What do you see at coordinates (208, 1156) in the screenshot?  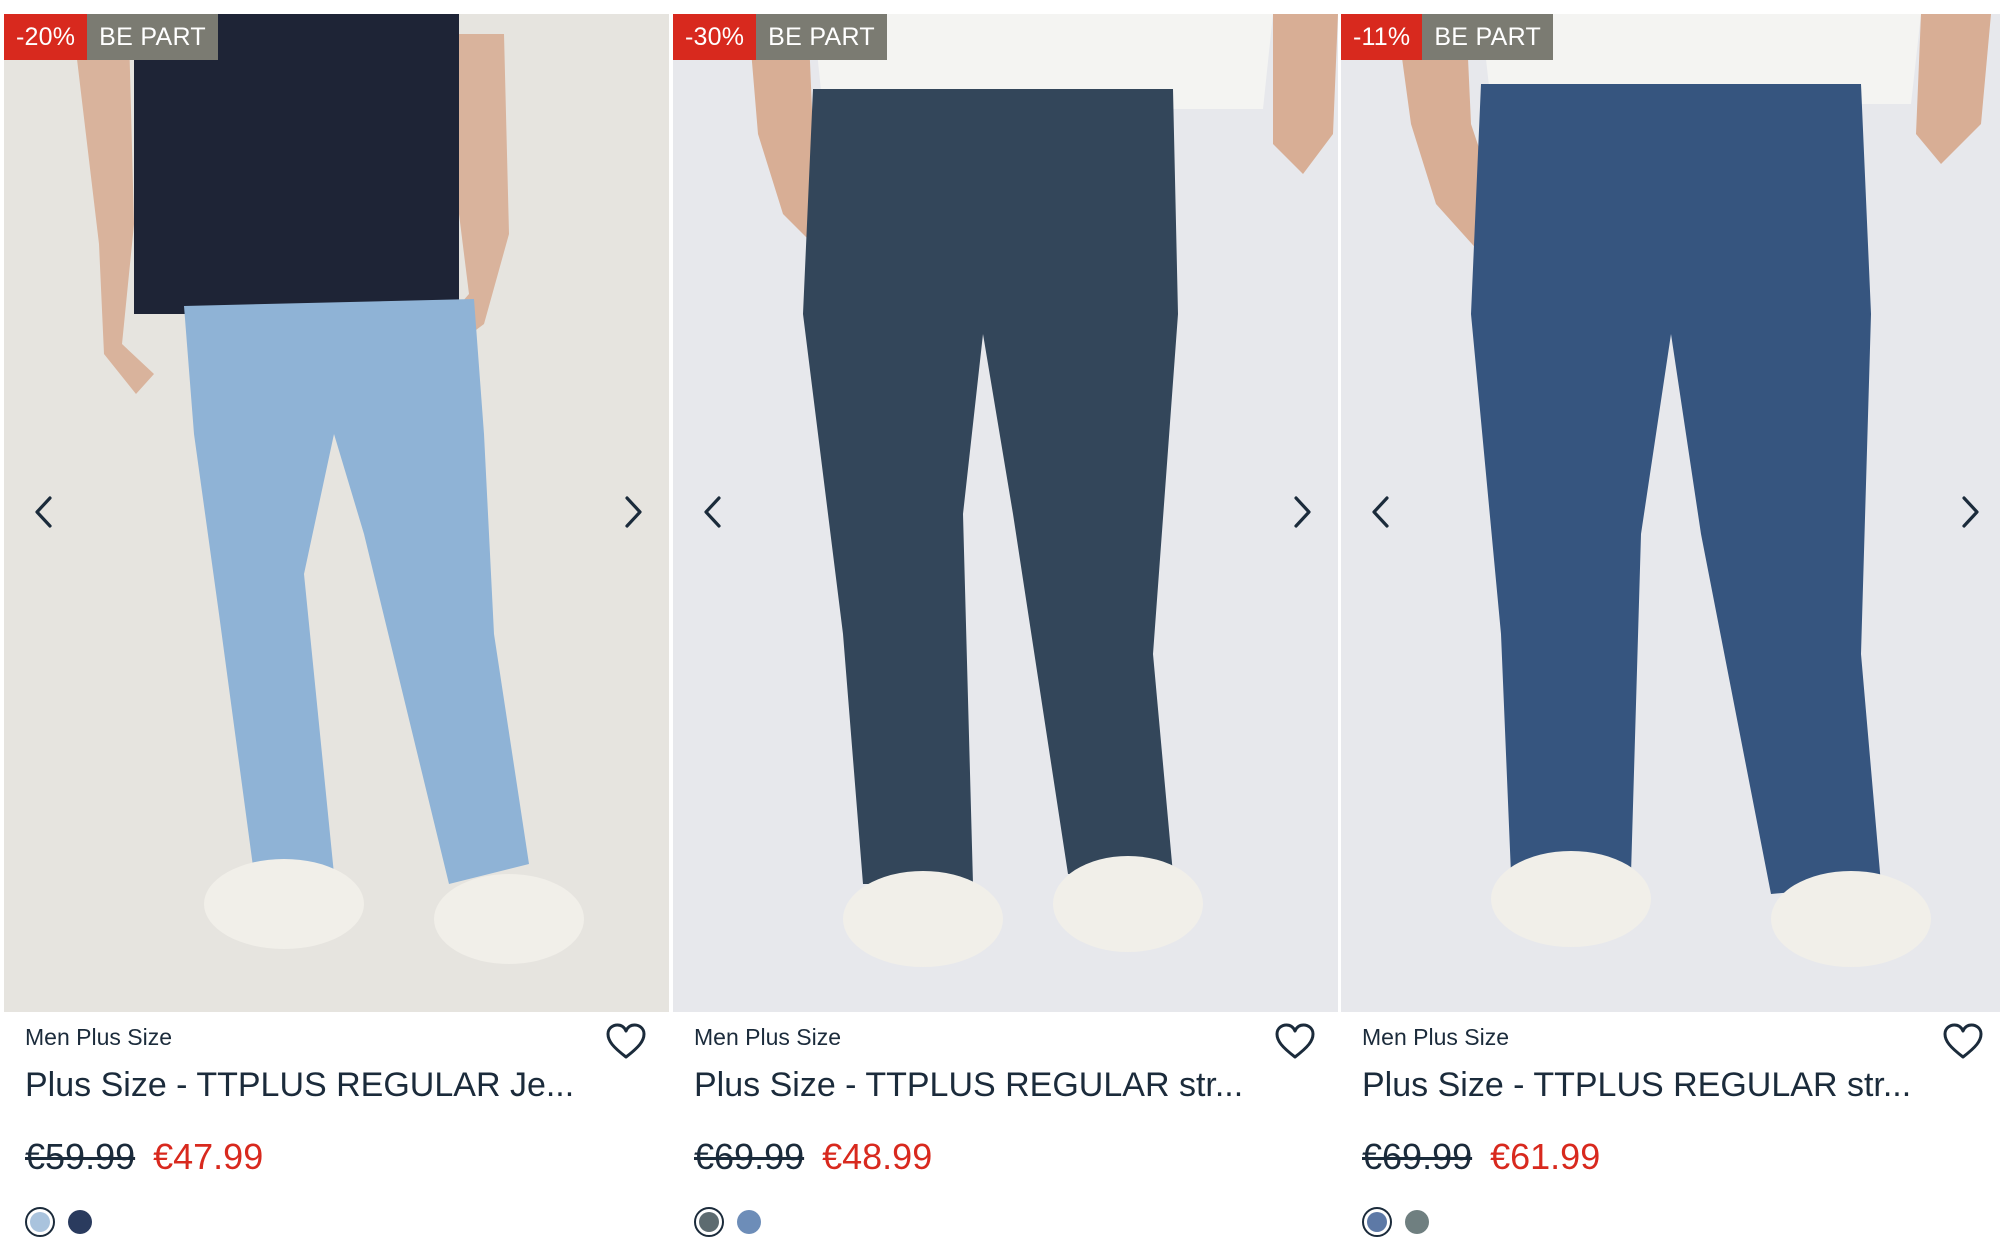 I see `sale-price: €47.99` at bounding box center [208, 1156].